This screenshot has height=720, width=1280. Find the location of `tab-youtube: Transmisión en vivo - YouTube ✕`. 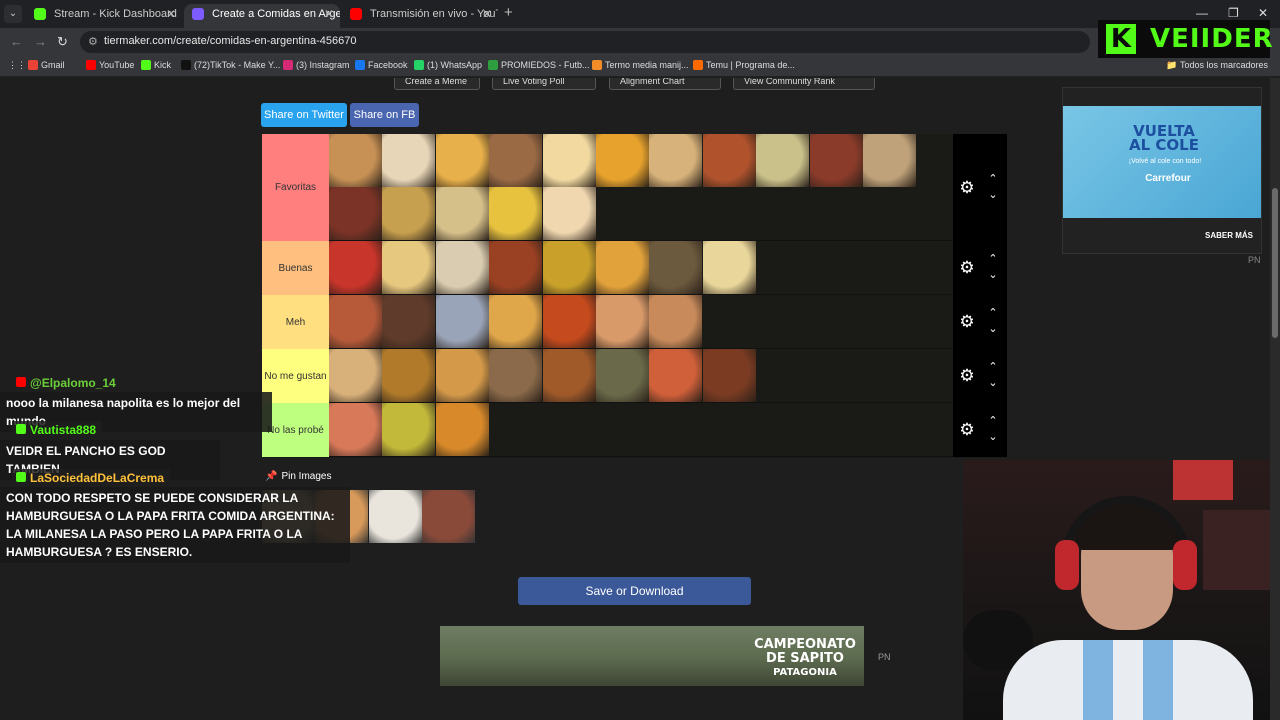

tab-youtube: Transmisión en vivo - YouTube ✕ is located at coordinates (420, 16).